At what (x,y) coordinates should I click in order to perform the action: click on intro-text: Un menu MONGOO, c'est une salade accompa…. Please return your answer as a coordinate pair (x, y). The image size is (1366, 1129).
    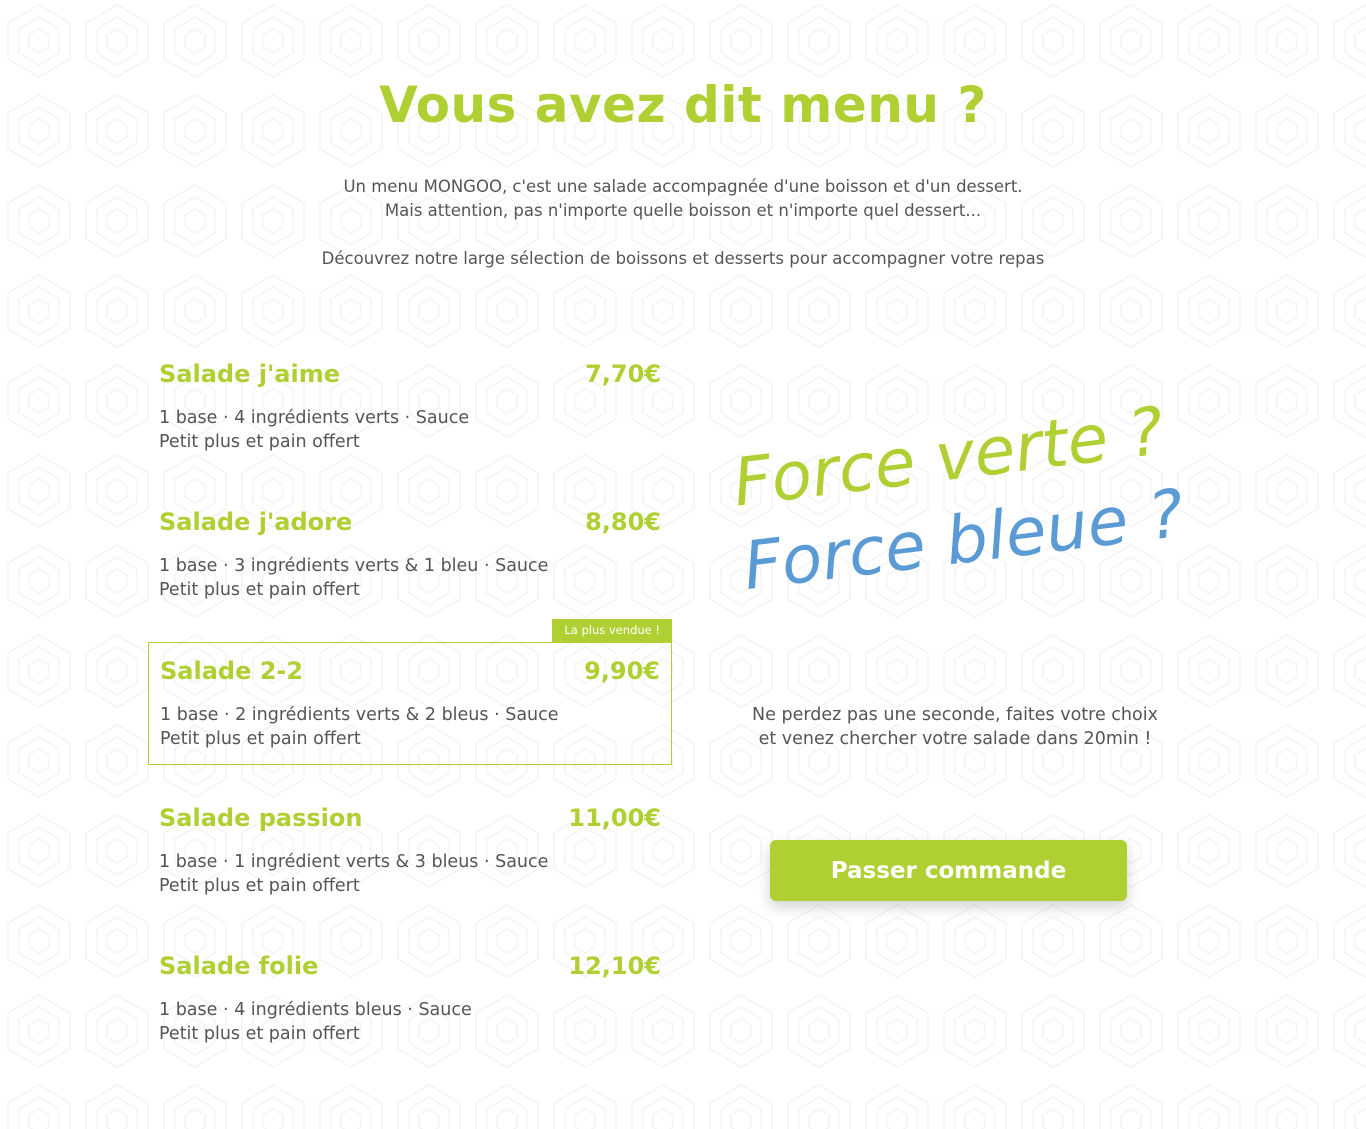
    Looking at the image, I should click on (683, 223).